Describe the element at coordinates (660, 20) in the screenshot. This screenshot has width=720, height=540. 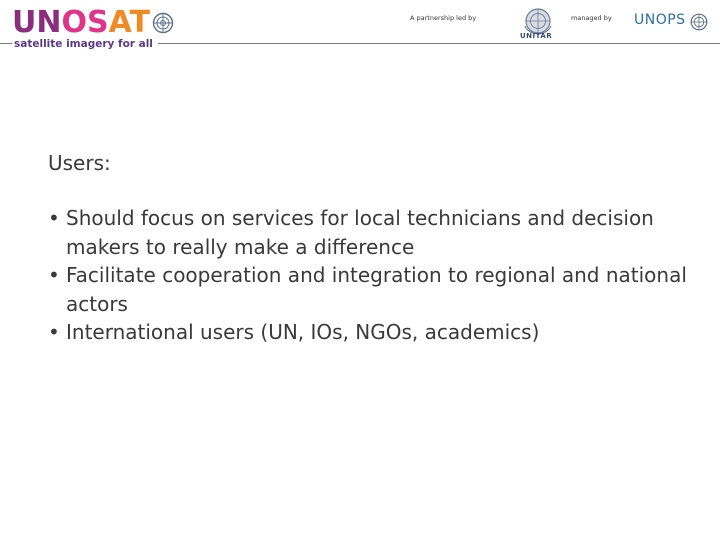
I see `unops-wordmark: UNOPS` at that location.